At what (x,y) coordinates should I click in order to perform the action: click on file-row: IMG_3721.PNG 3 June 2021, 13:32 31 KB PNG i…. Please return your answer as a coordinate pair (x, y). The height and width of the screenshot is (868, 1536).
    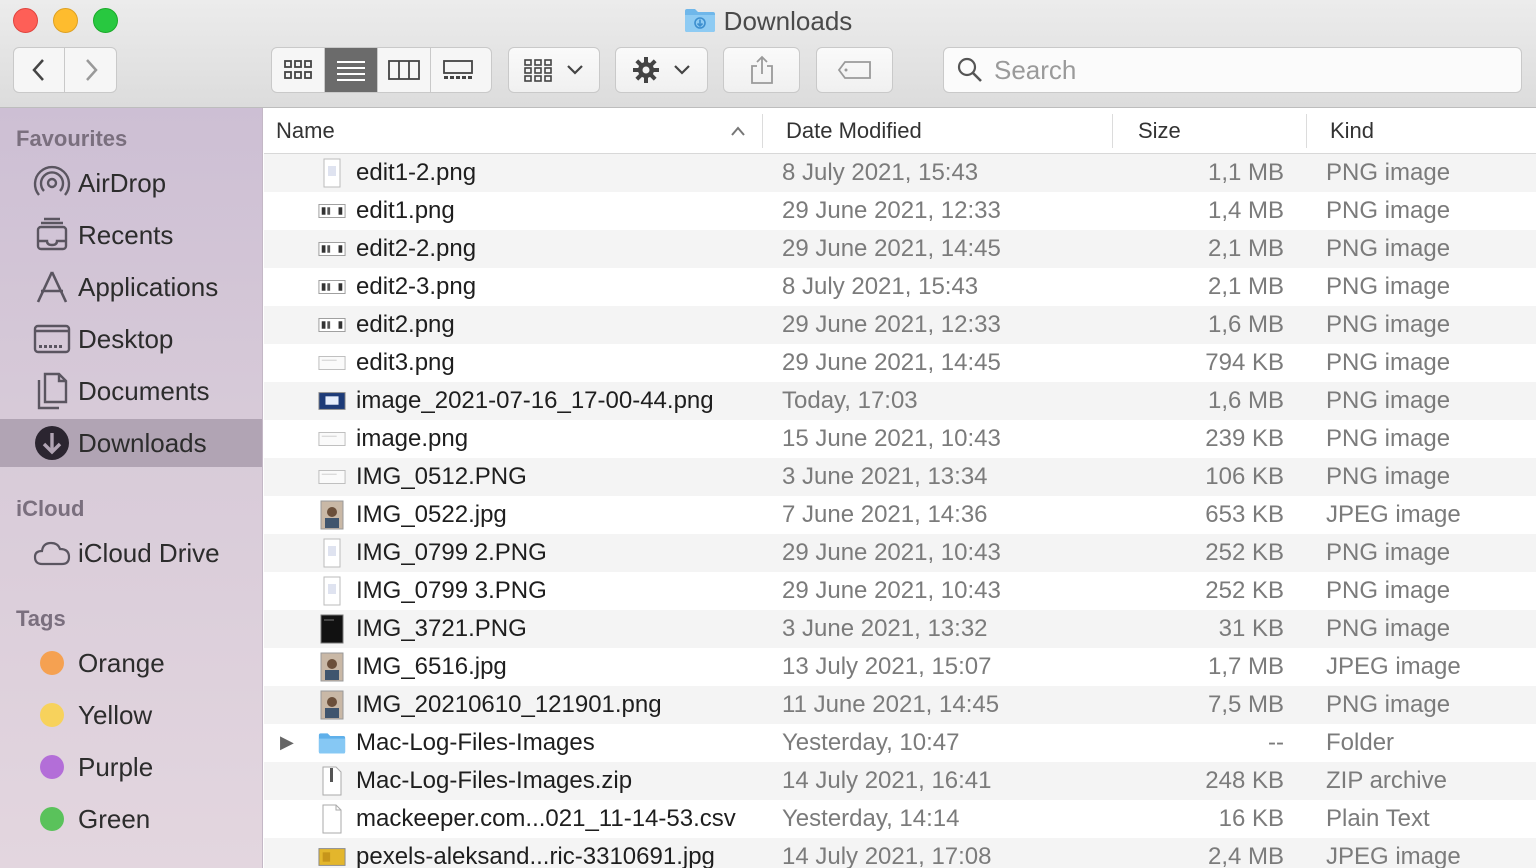
    Looking at the image, I should click on (900, 629).